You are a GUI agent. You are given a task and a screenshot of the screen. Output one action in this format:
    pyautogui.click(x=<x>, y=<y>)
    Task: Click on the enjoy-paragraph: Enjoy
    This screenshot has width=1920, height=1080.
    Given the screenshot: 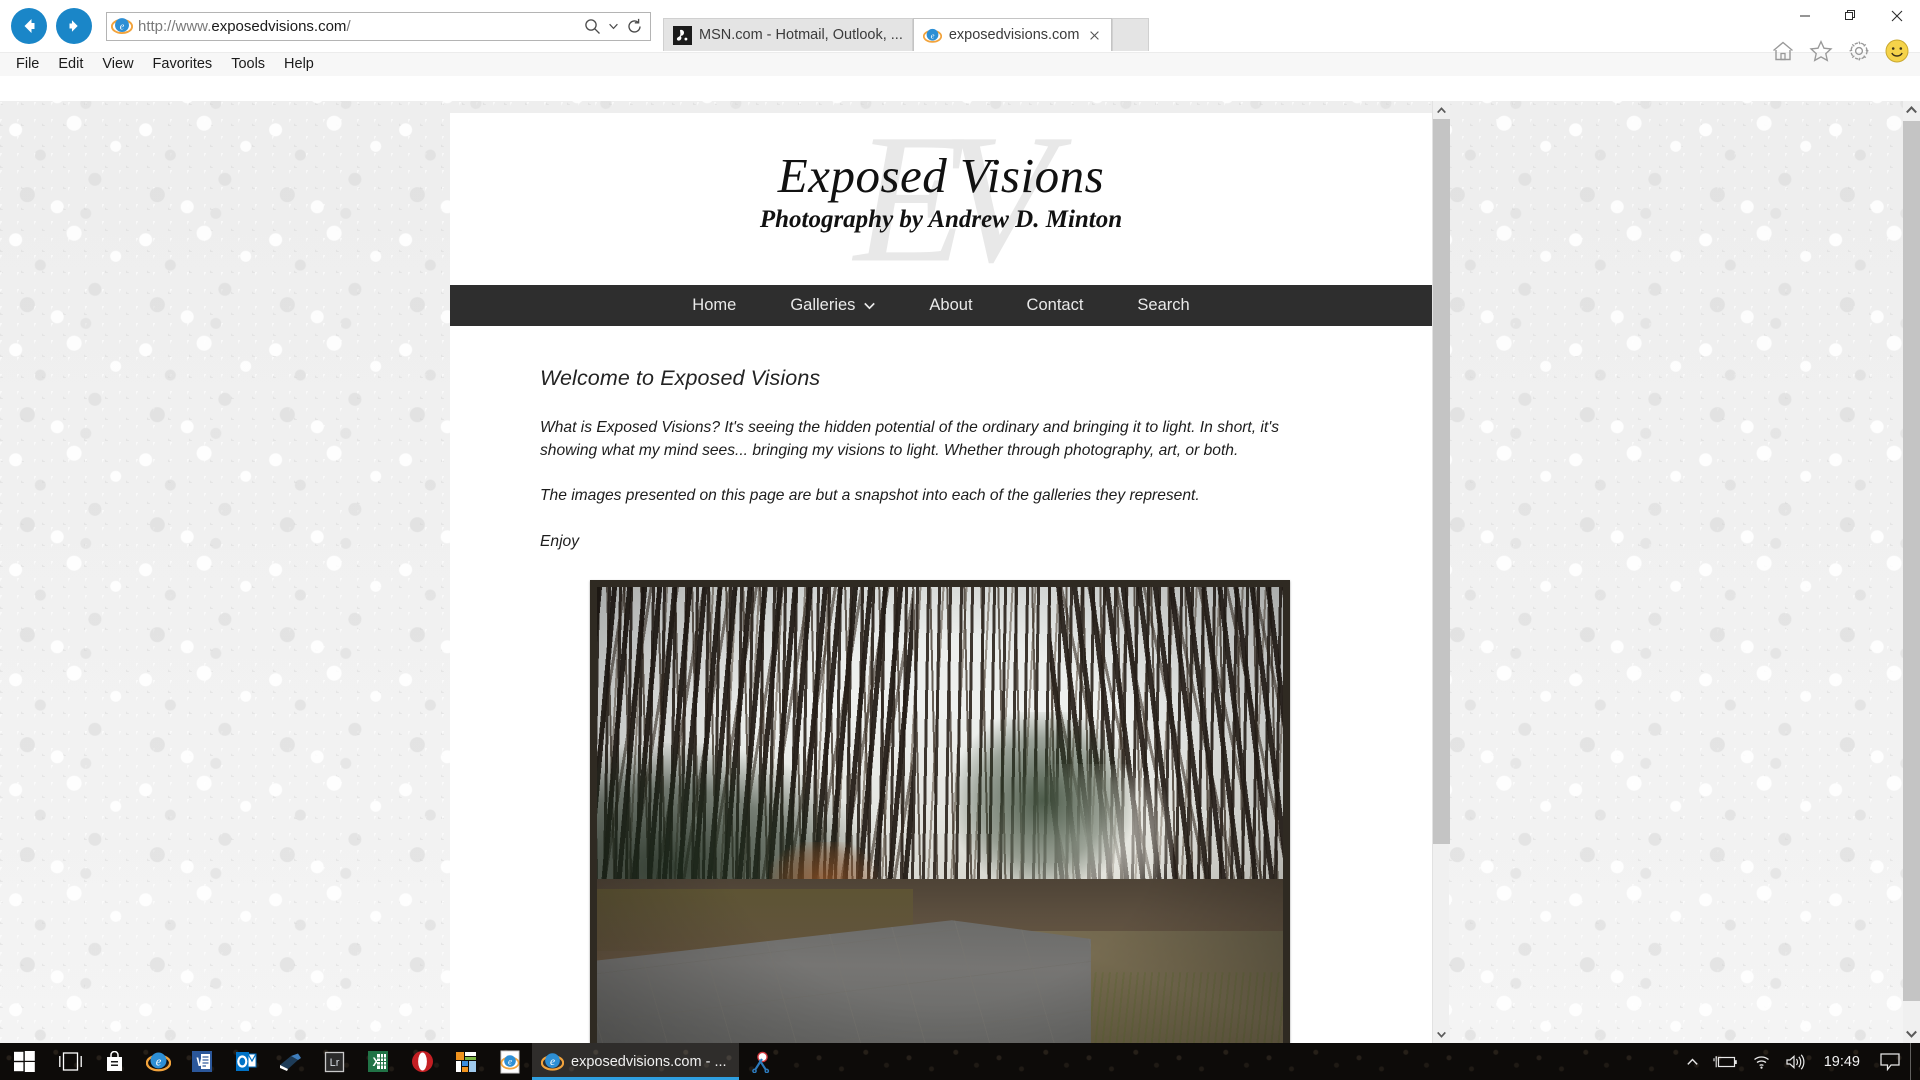 What is the action you would take?
    pyautogui.click(x=560, y=541)
    